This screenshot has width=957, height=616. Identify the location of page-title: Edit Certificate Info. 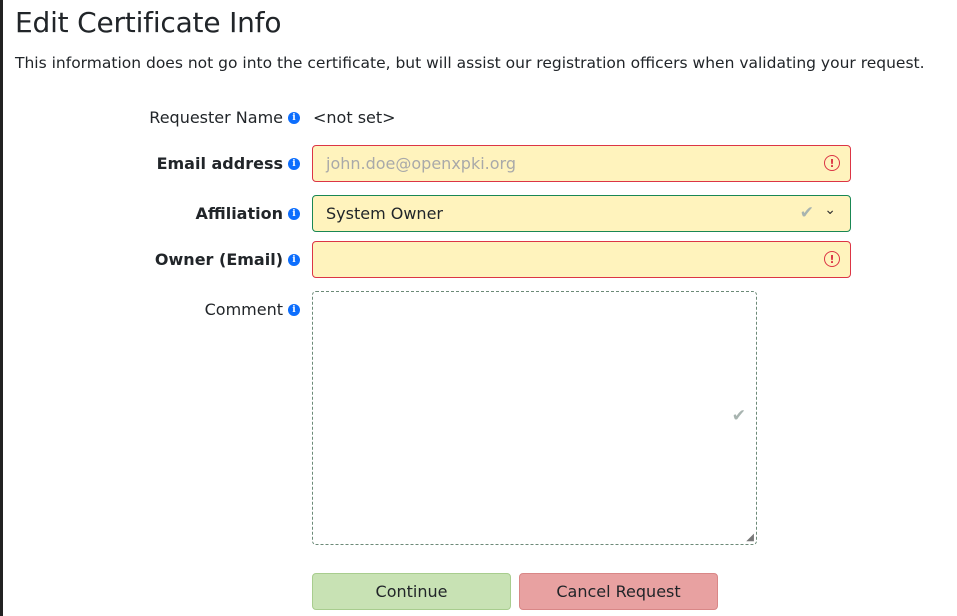
(148, 22).